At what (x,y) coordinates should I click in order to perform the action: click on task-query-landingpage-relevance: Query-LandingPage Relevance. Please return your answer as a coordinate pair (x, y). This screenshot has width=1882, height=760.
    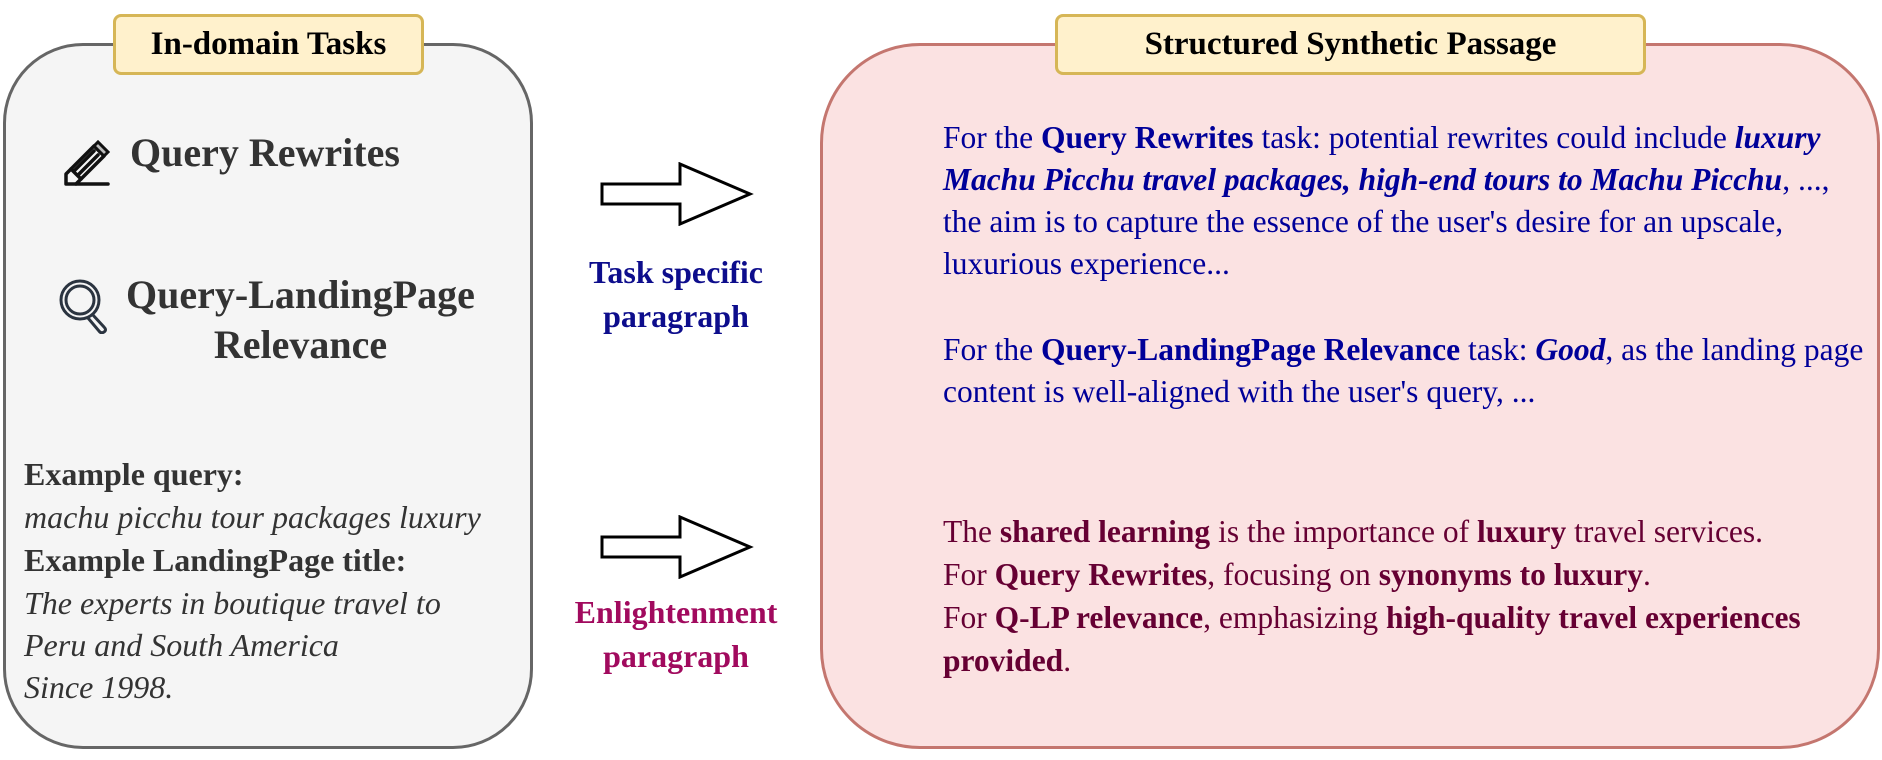
    Looking at the image, I should click on (300, 320).